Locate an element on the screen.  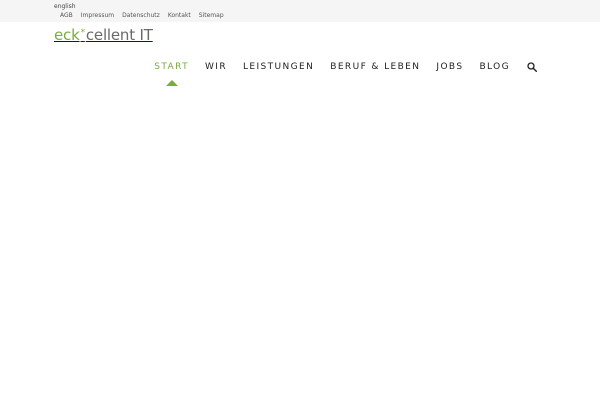
meta-link-impressum: Impressum is located at coordinates (97, 15).